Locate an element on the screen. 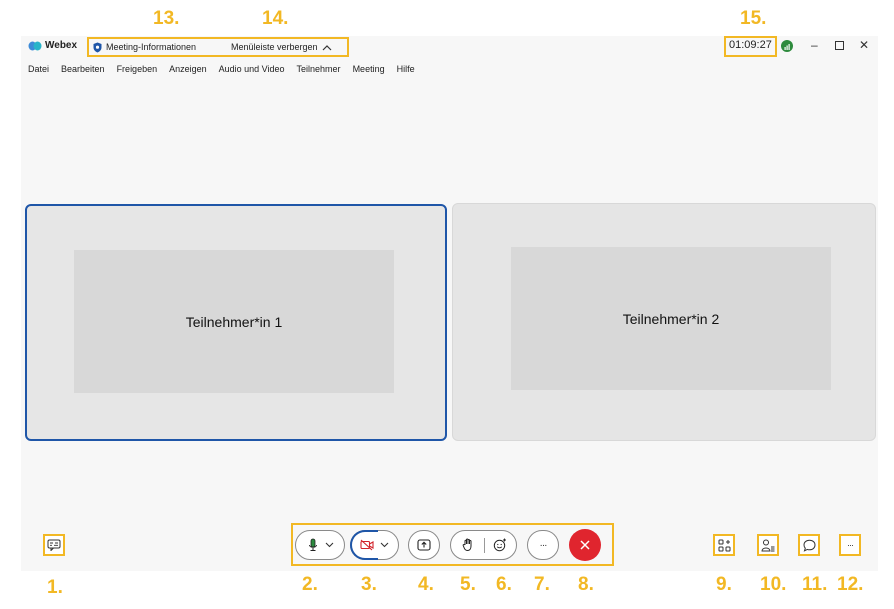  annotation-1: 1. is located at coordinates (55, 587).